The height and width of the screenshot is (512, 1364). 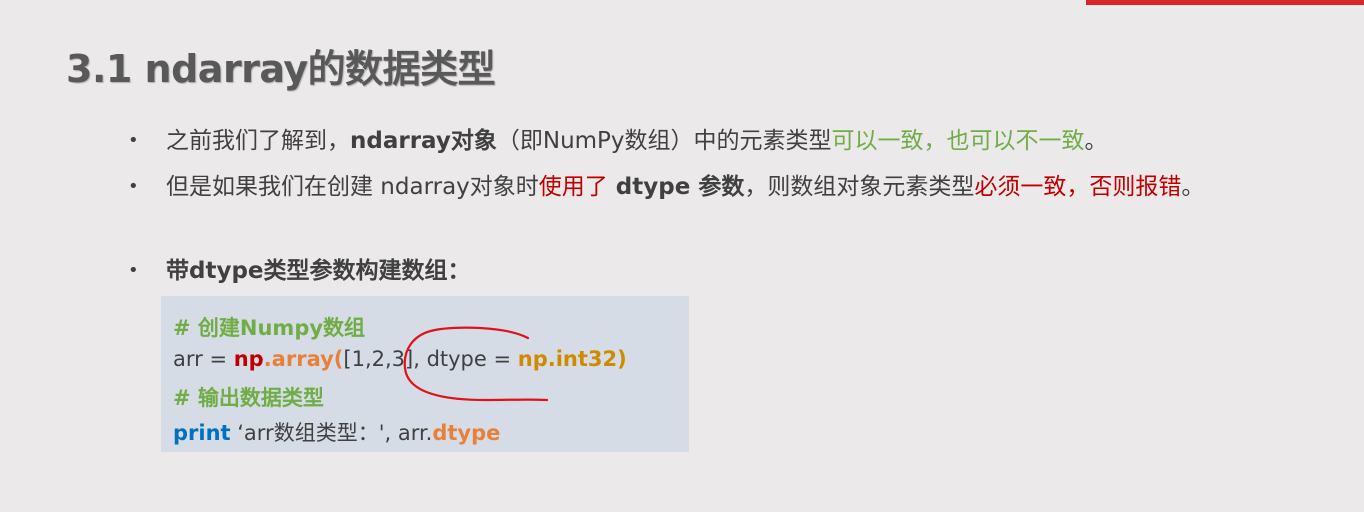 I want to click on code-comment: # 输出数据类型, so click(x=248, y=398).